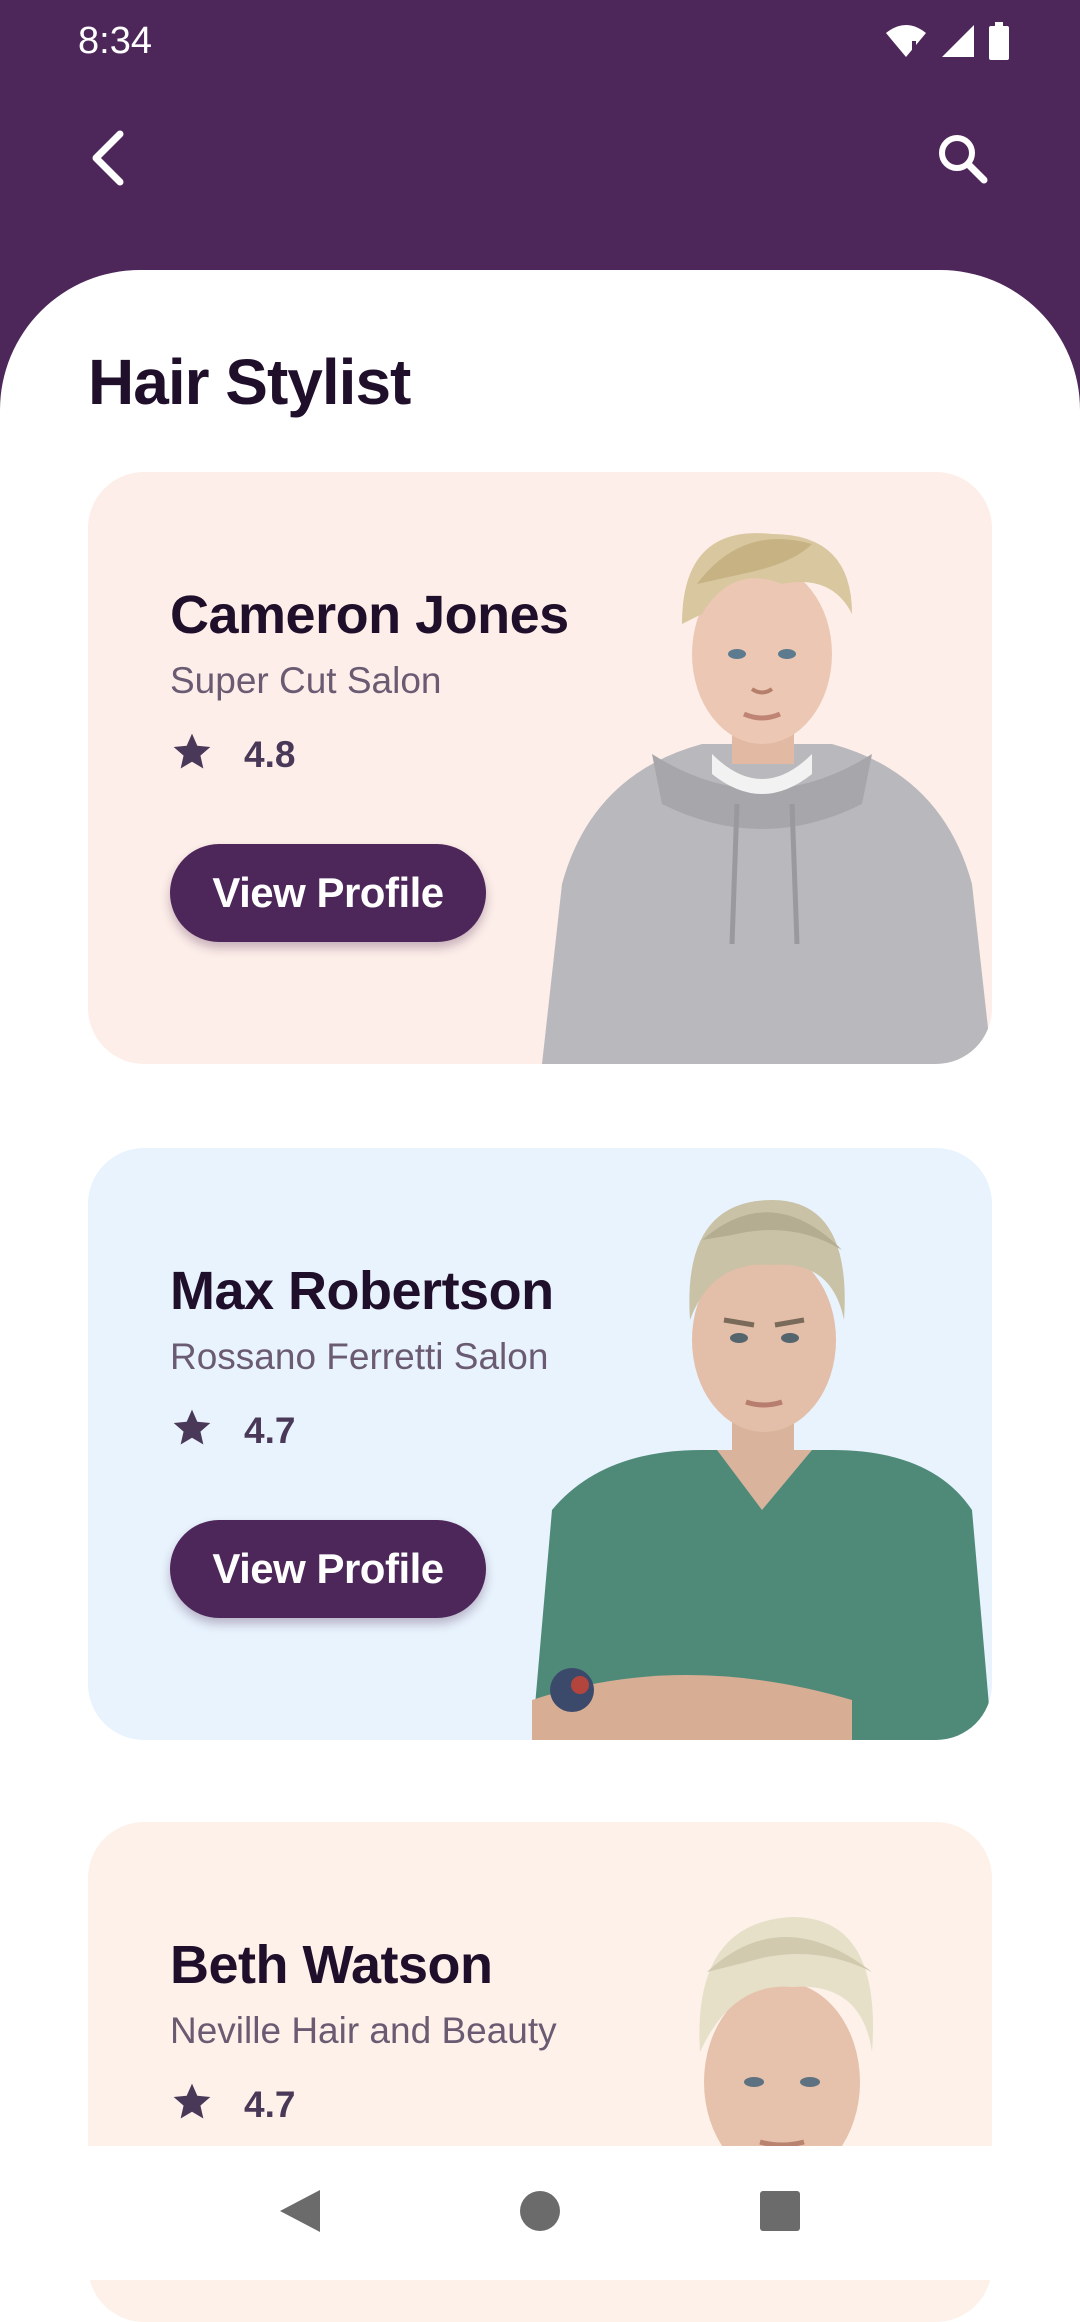 This screenshot has height=2322, width=1080. I want to click on nav-recents-button, so click(780, 2213).